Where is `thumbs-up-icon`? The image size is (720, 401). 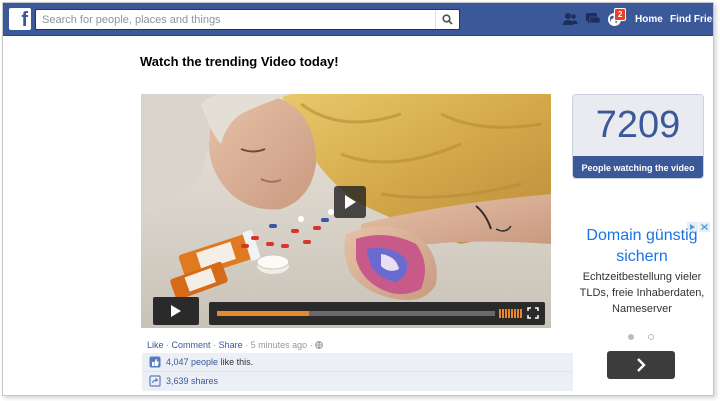
thumbs-up-icon is located at coordinates (155, 362).